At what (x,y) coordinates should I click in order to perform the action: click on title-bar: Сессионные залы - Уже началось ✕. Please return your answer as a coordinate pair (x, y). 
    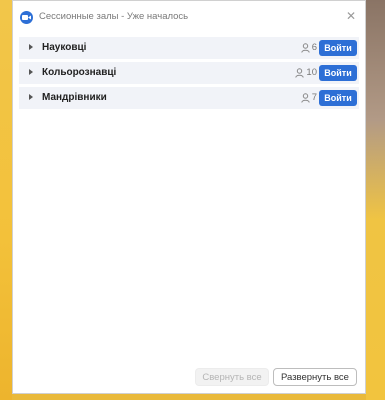
    Looking at the image, I should click on (189, 17).